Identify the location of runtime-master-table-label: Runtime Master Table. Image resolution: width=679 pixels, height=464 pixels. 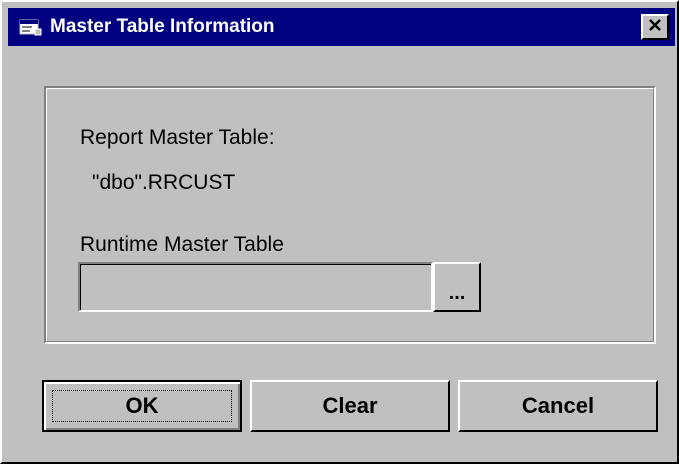
(182, 244).